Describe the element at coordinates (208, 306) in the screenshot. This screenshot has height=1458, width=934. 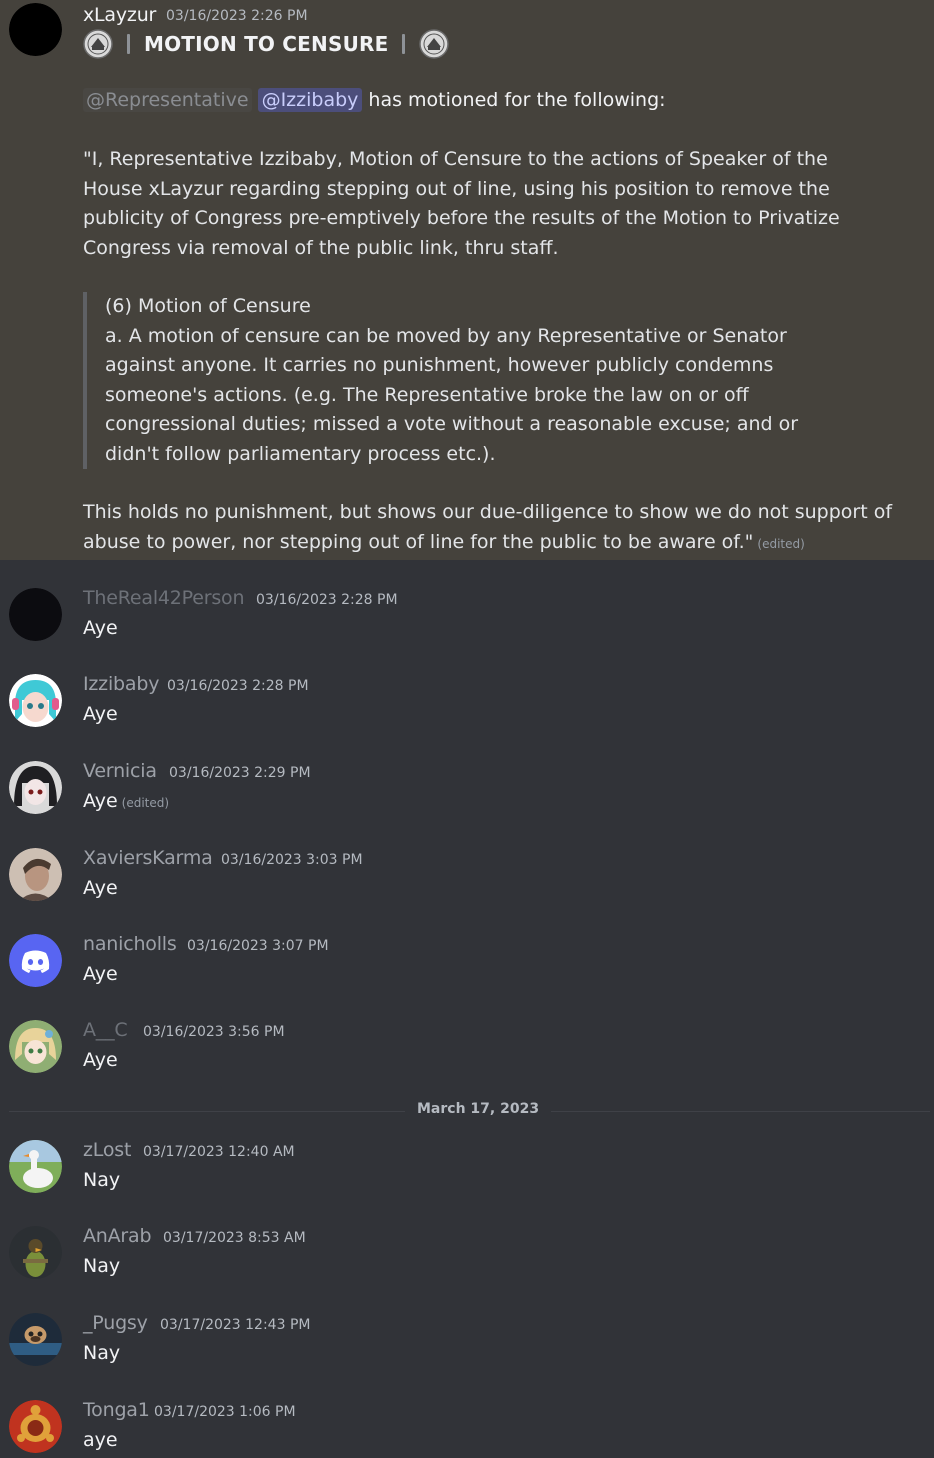
I see `quote-title: (6) Motion of Censure` at that location.